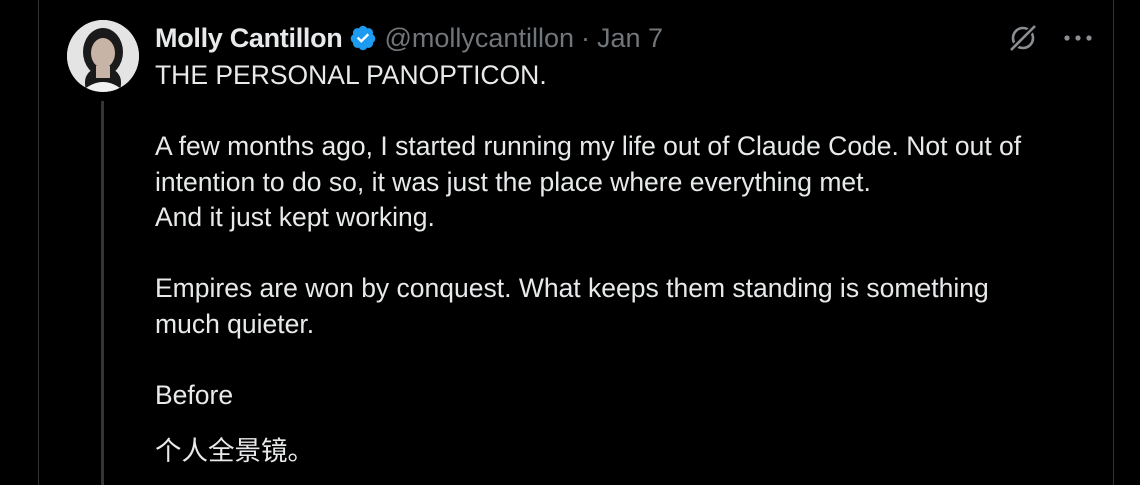 The height and width of the screenshot is (485, 1140). I want to click on tweet-date: Jan 7, so click(630, 38).